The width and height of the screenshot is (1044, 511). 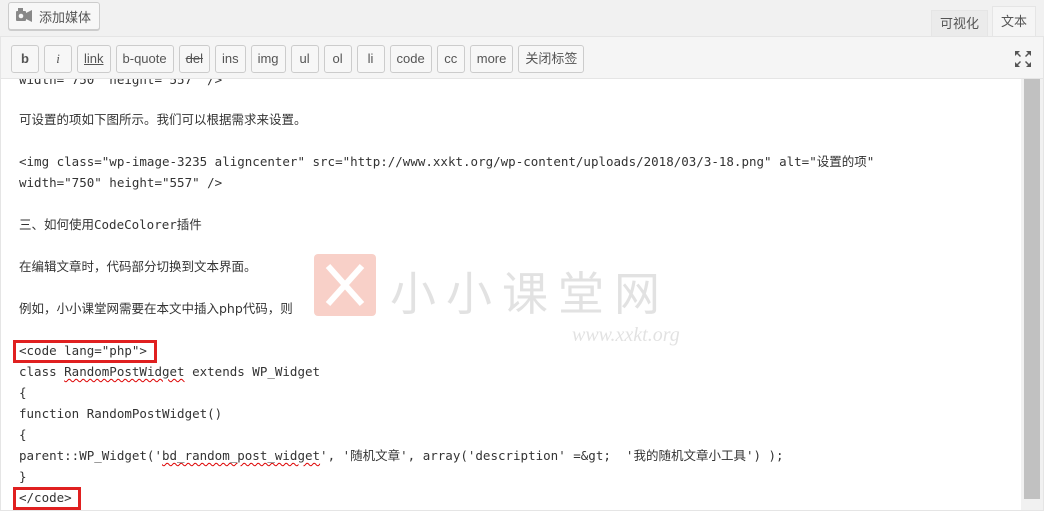 What do you see at coordinates (530, 294) in the screenshot?
I see `watermark-title: 小小课堂网` at bounding box center [530, 294].